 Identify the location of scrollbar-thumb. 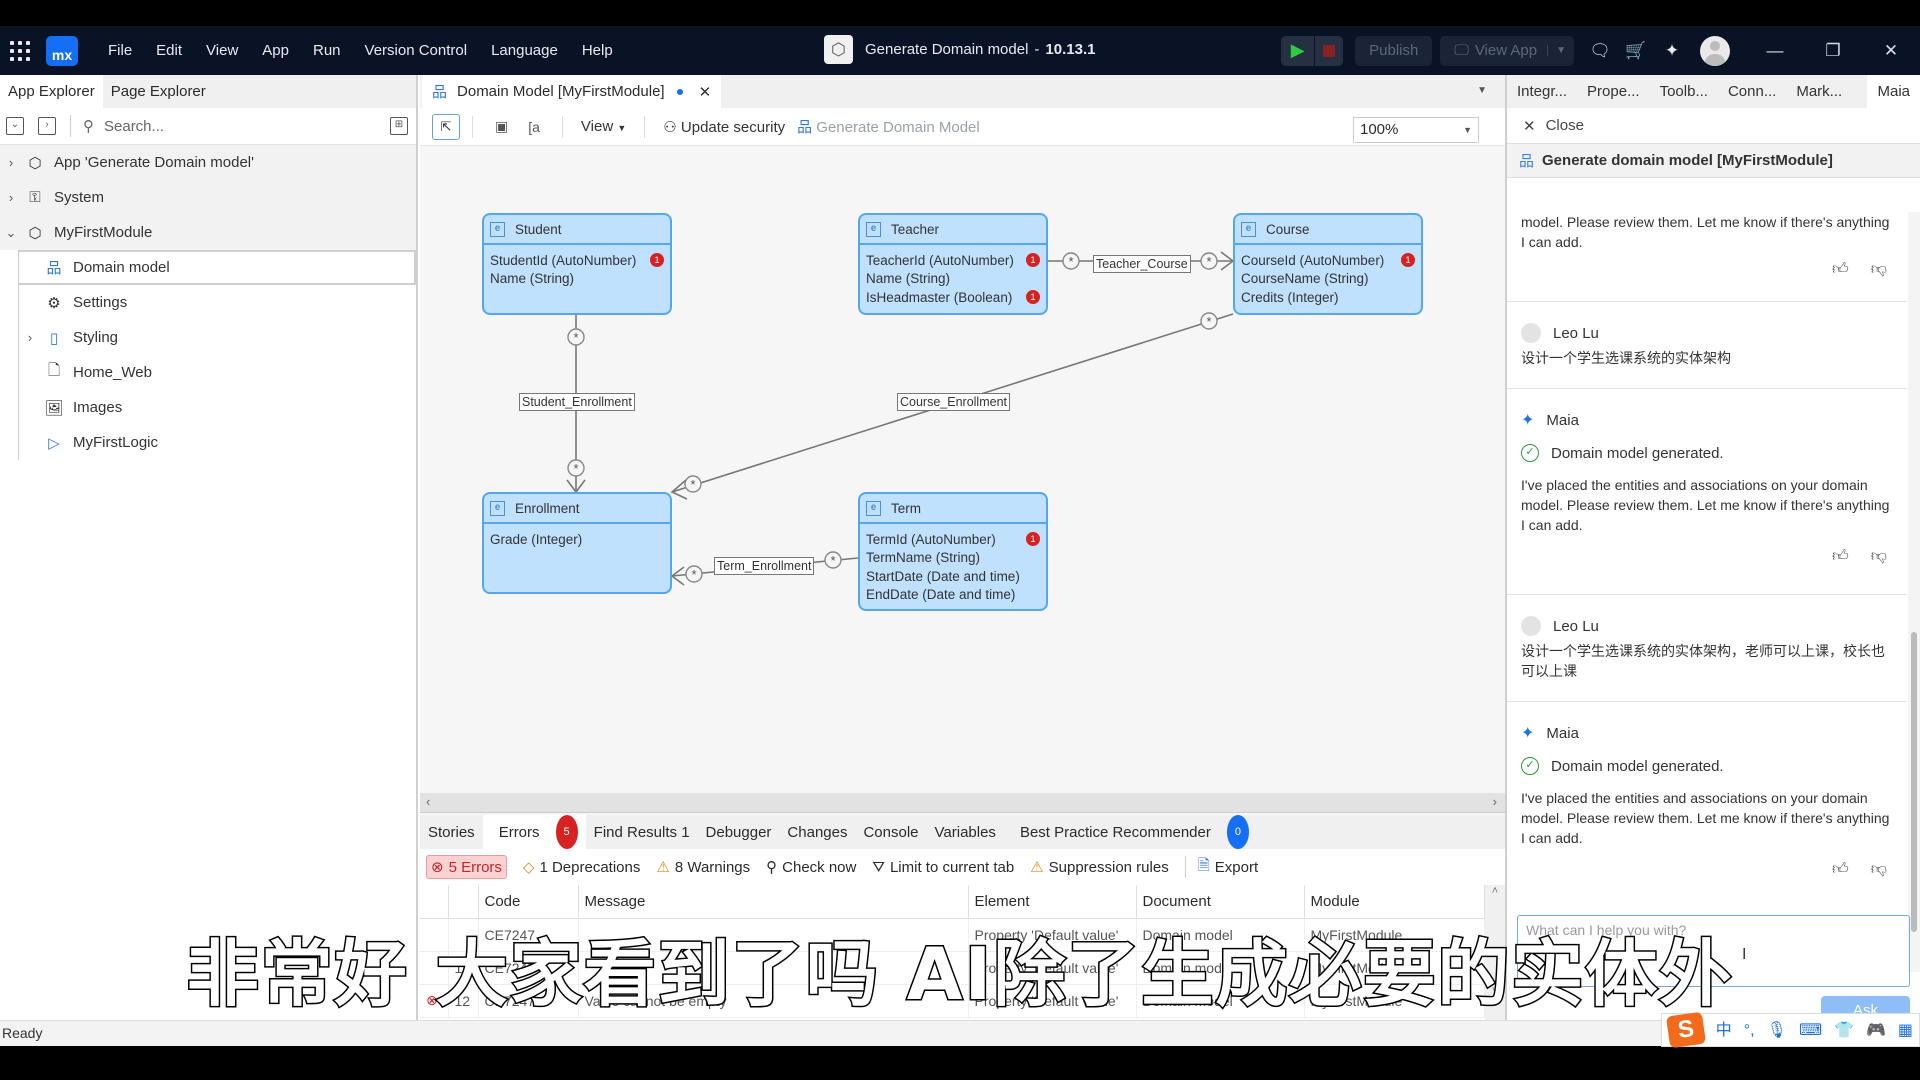
(1914, 782).